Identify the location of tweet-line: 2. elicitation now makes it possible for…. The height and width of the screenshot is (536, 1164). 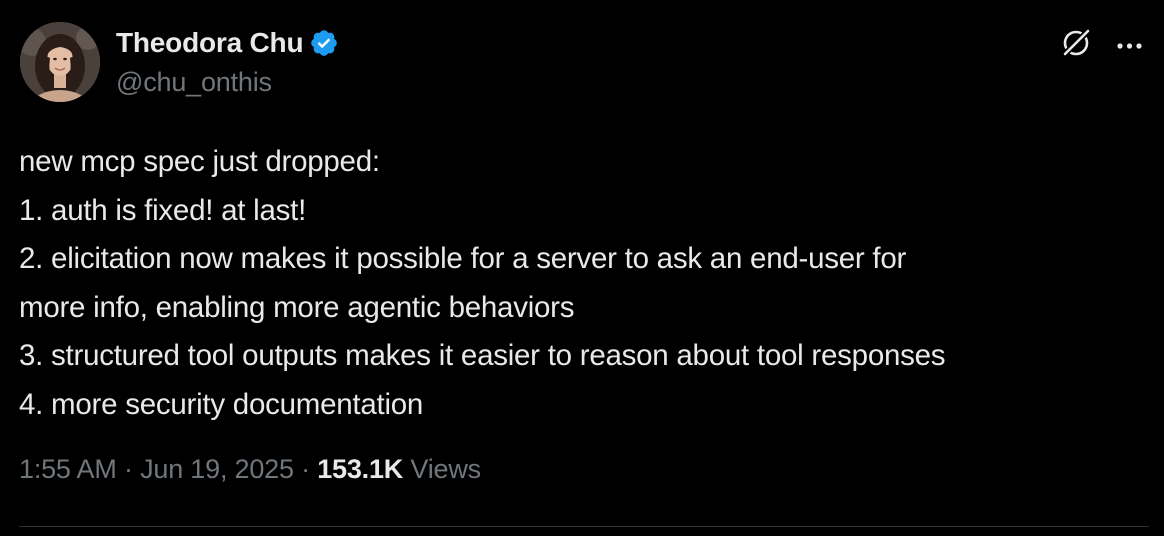
(463, 258).